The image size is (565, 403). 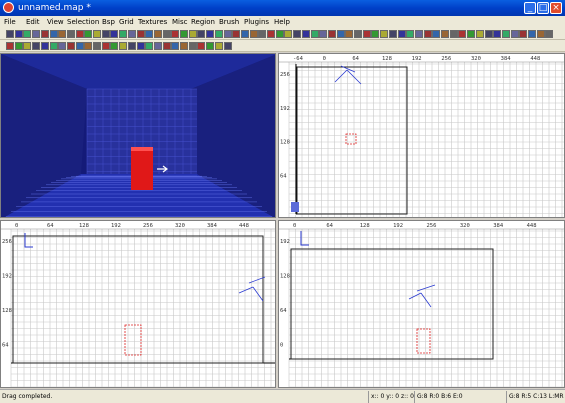 What do you see at coordinates (33, 22) in the screenshot?
I see `menu-edit: Edit` at bounding box center [33, 22].